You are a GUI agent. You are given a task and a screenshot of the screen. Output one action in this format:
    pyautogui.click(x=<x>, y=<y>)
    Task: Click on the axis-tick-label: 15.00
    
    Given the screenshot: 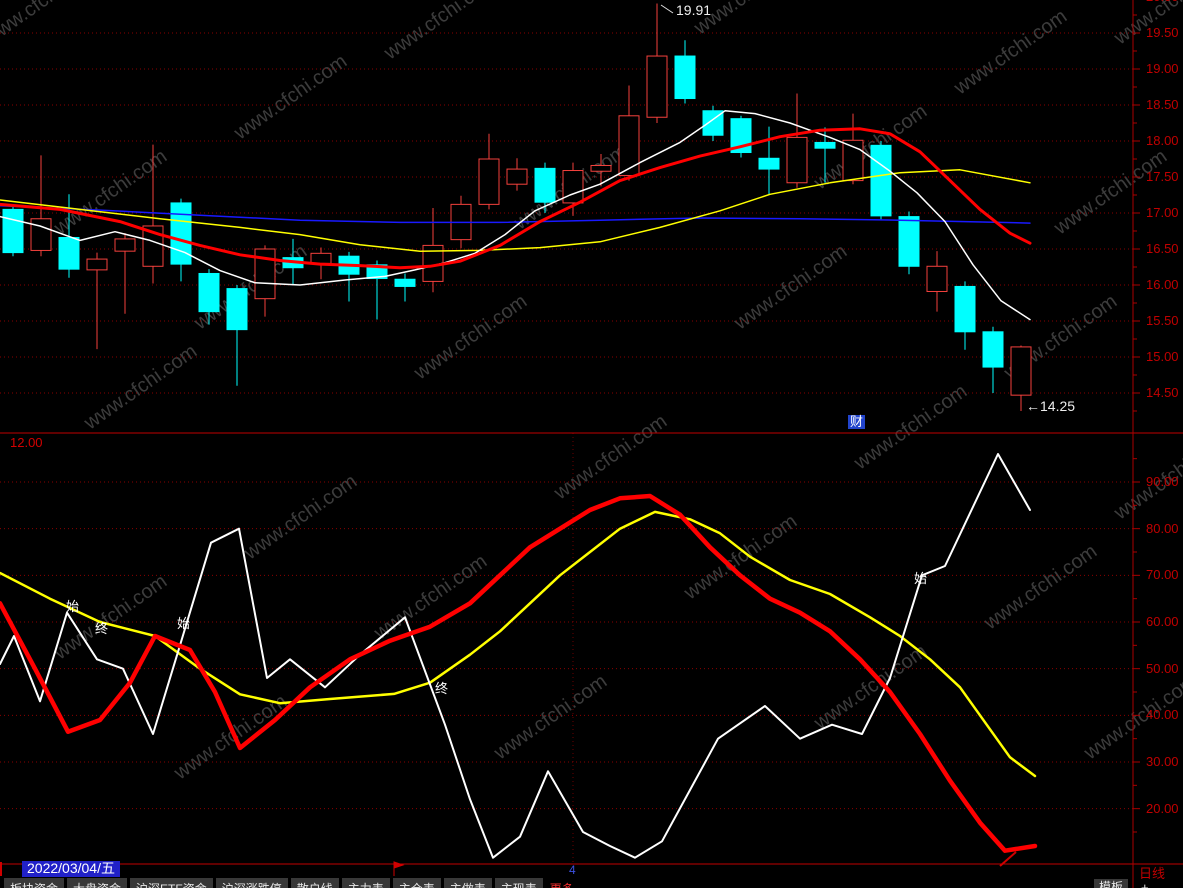 What is the action you would take?
    pyautogui.click(x=1162, y=356)
    